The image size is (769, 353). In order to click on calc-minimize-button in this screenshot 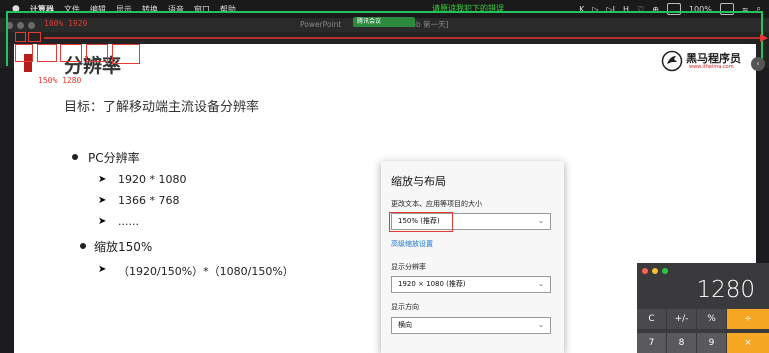, I will do `click(655, 271)`.